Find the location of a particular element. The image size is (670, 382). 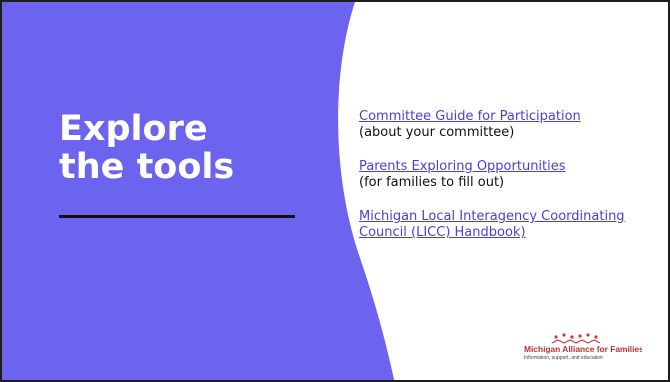

slide-title: Explore the tools is located at coordinates (147, 148).